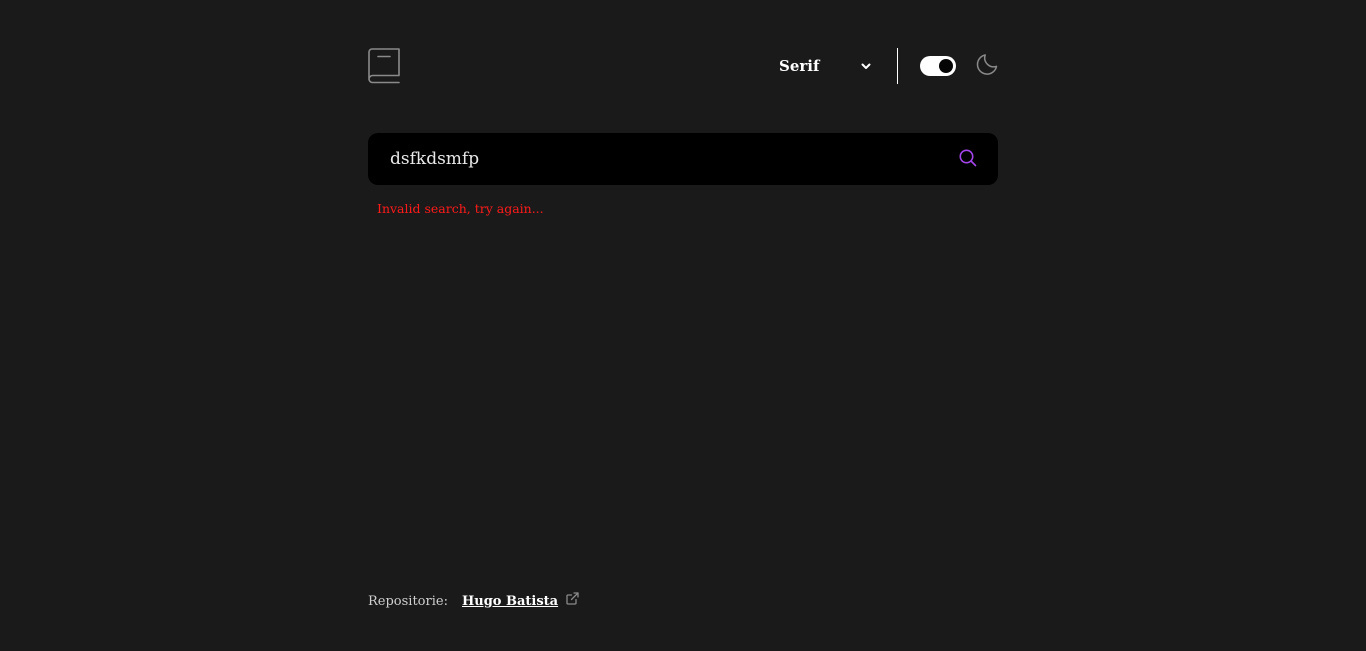 This screenshot has height=651, width=1366. Describe the element at coordinates (683, 66) in the screenshot. I see `header: Serif` at that location.